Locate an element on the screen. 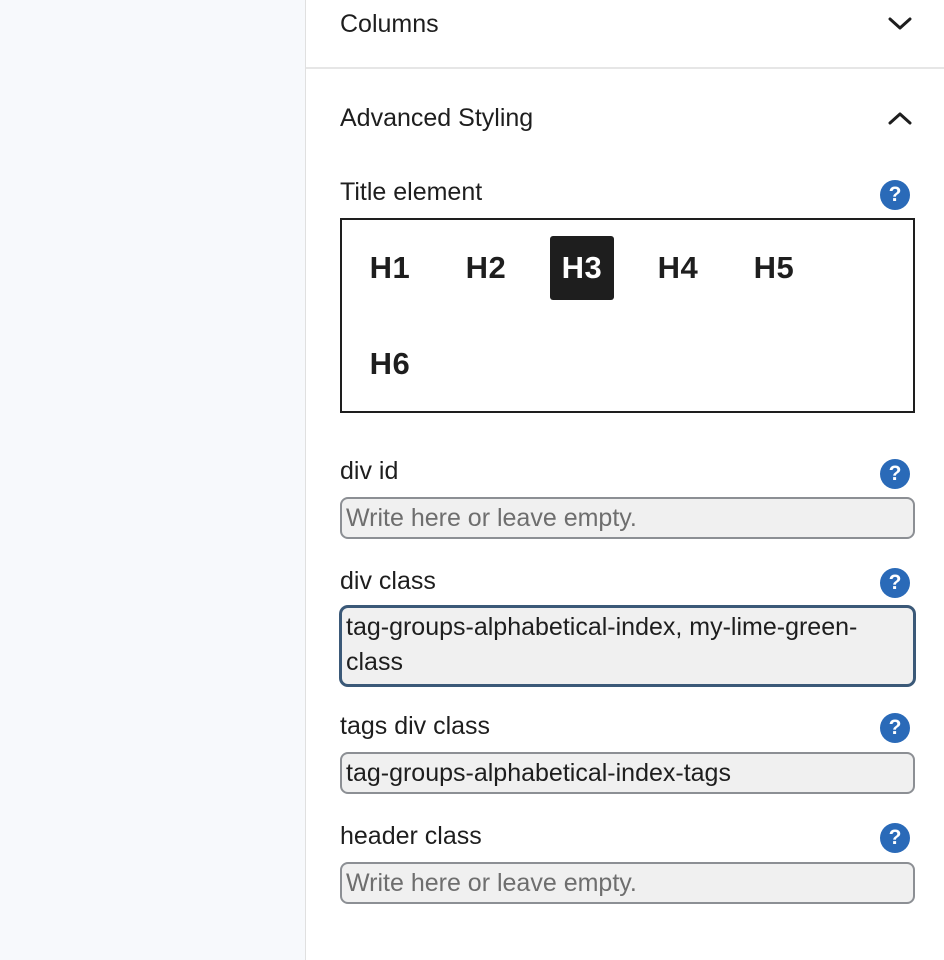 This screenshot has width=944, height=960. heading-option-h5: H5 is located at coordinates (774, 268).